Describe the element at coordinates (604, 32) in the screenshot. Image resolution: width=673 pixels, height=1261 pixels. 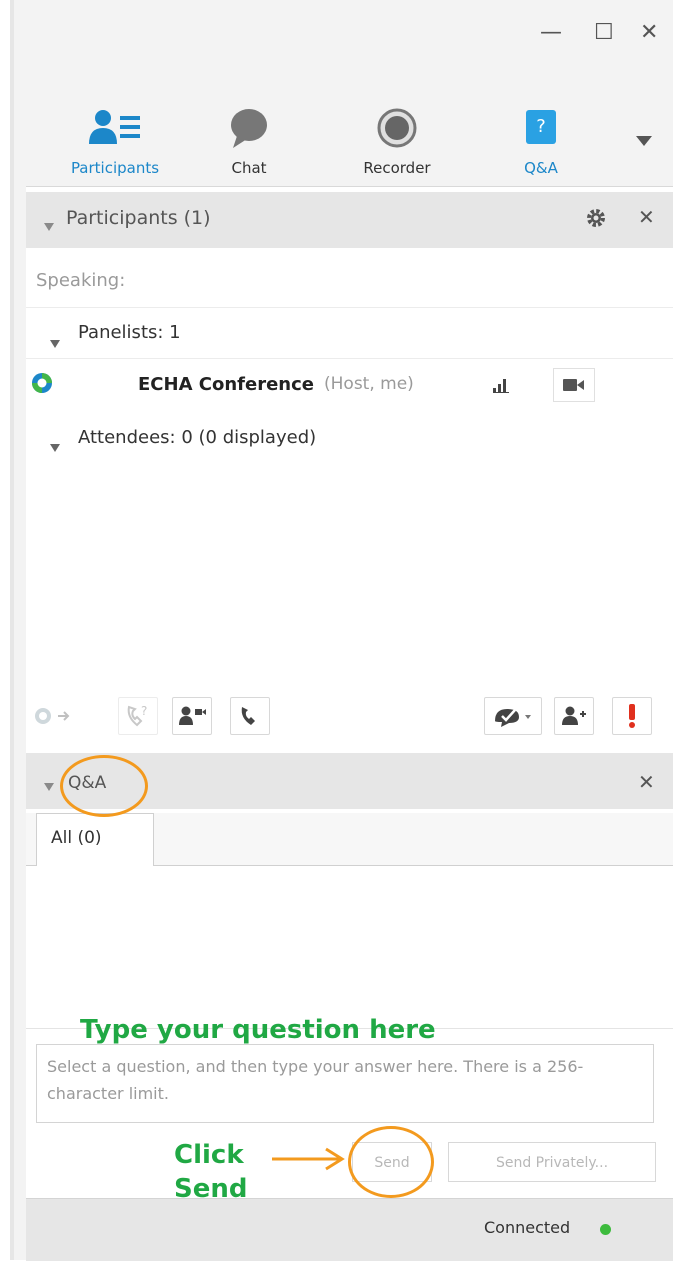
I see `maximize-button: ☐` at that location.